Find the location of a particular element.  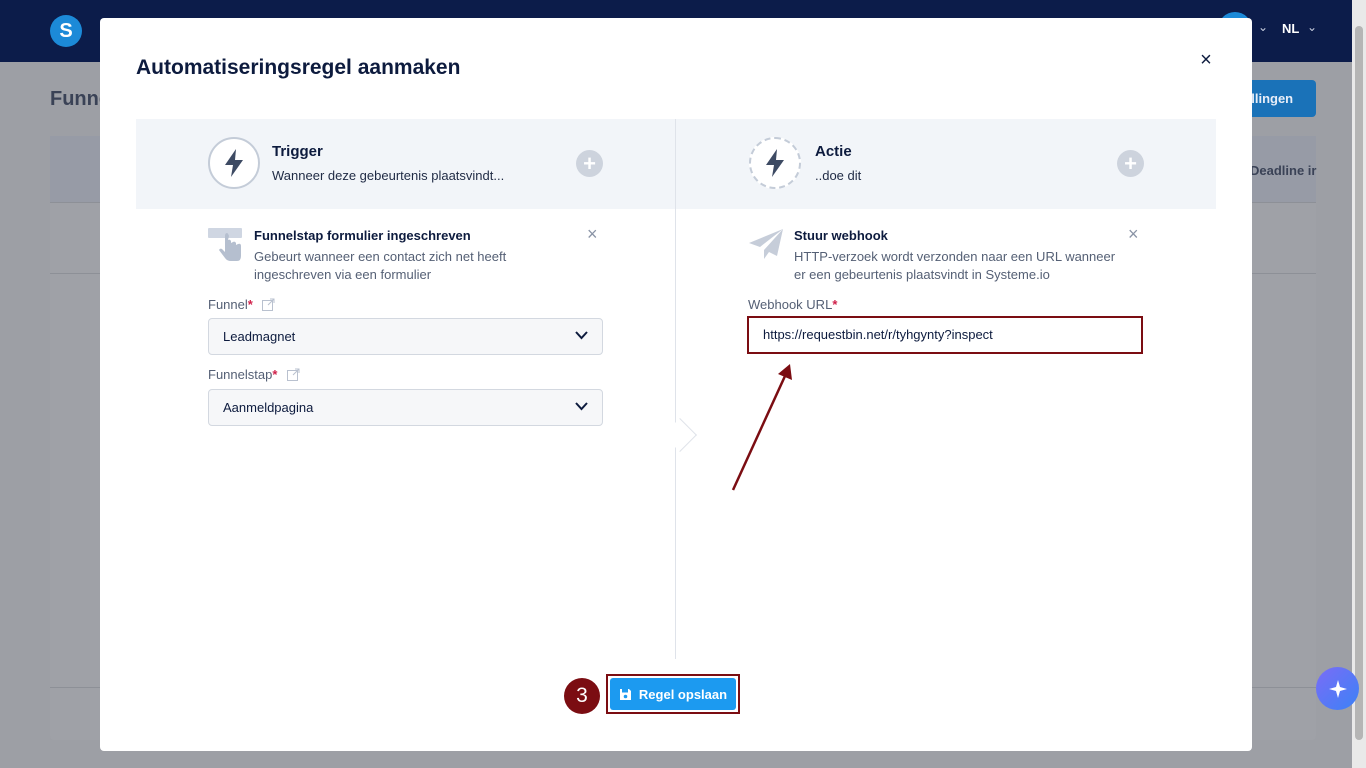

step-number-badge: 3 is located at coordinates (582, 696).